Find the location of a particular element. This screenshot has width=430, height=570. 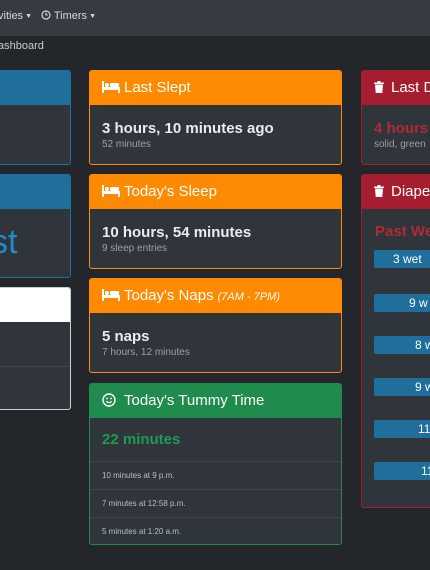

left-card-2: st is located at coordinates (35, 226).